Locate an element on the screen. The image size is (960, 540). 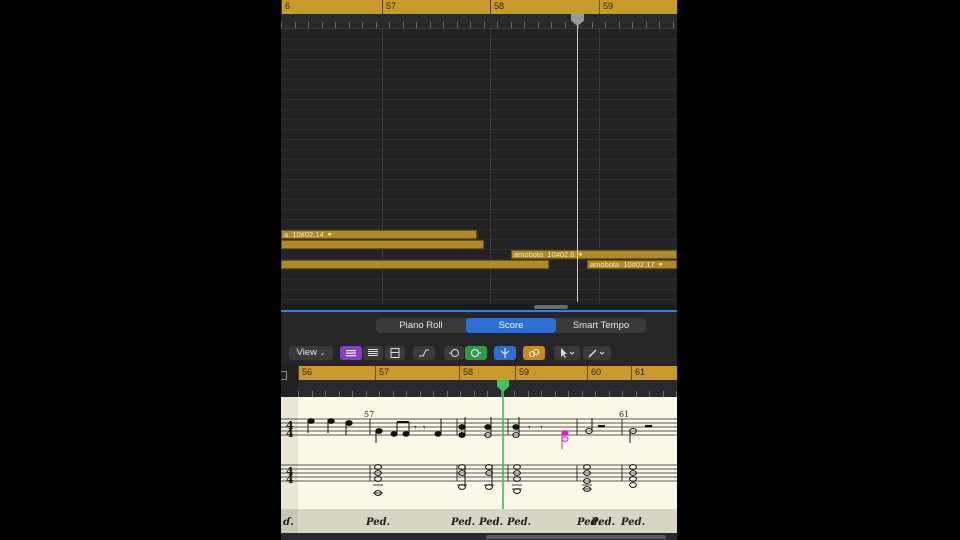
pencil-tool-icon is located at coordinates (596, 353).